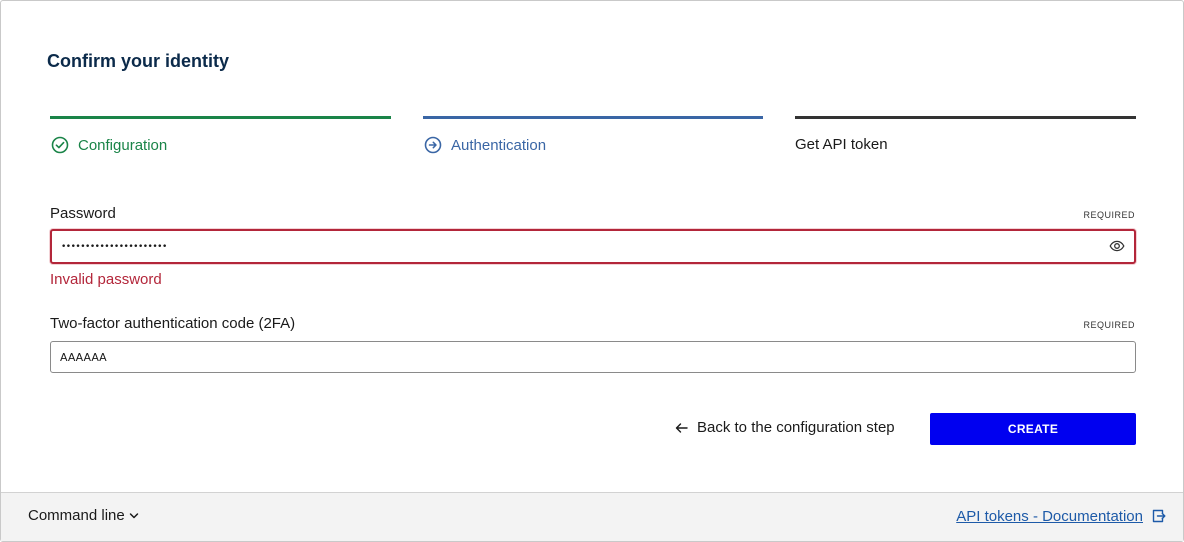  Describe the element at coordinates (592, 516) in the screenshot. I see `footer-bar: Command line API tokens - Documentation` at that location.